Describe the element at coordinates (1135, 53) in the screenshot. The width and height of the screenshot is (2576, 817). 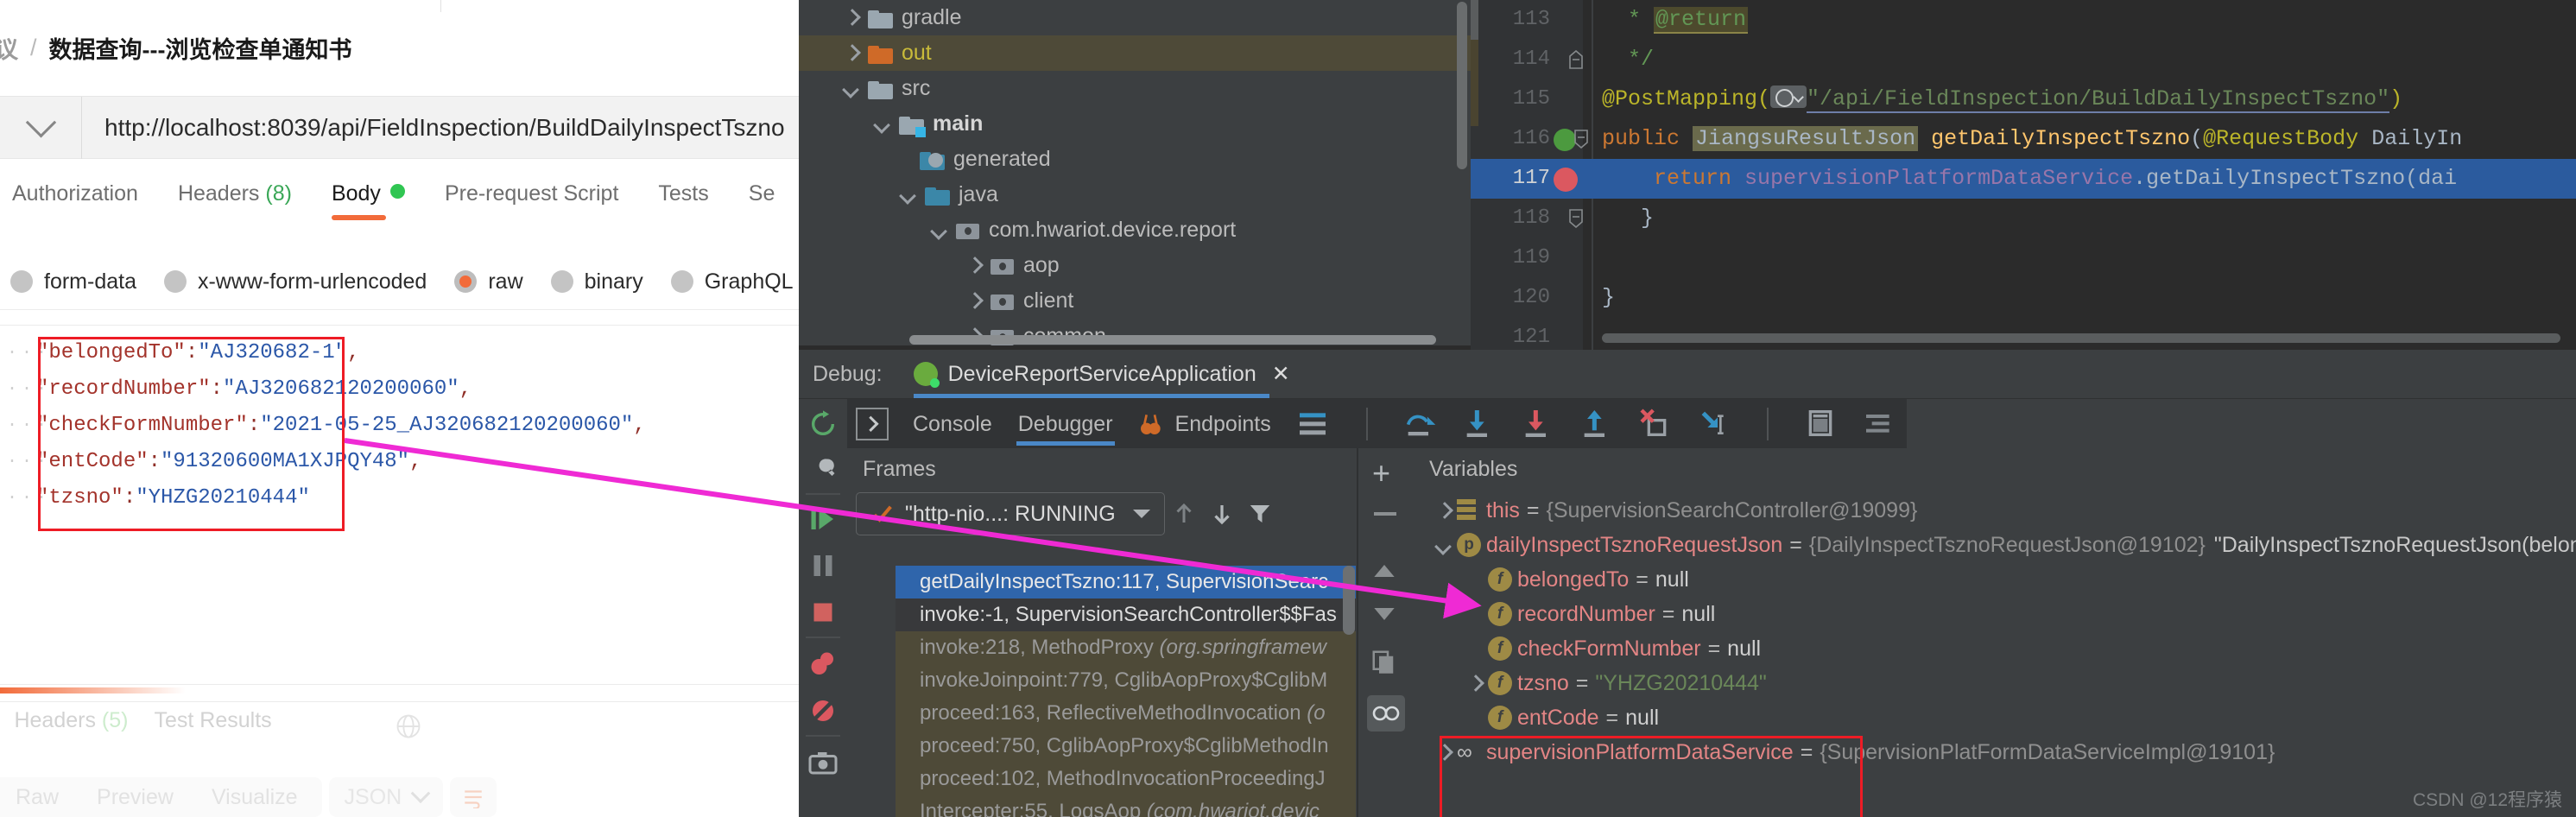
I see `tree-item-out: out` at that location.